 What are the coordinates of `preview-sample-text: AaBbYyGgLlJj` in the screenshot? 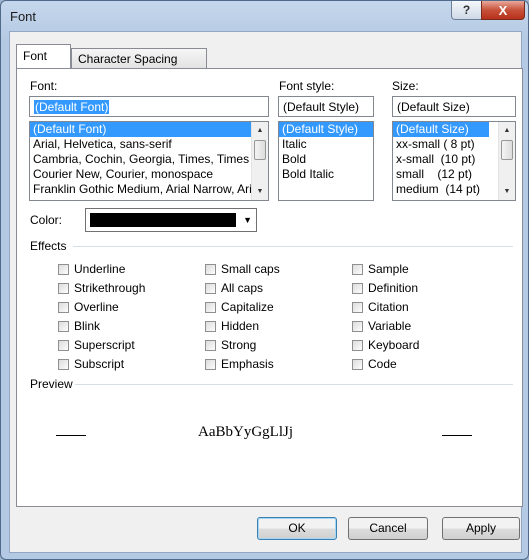 It's located at (245, 432).